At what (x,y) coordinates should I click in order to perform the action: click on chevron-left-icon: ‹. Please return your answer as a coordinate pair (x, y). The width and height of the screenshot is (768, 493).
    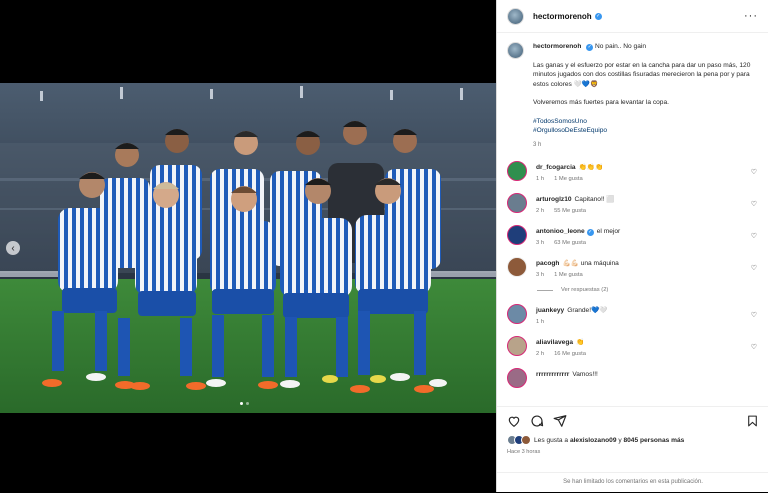
    Looking at the image, I should click on (13, 248).